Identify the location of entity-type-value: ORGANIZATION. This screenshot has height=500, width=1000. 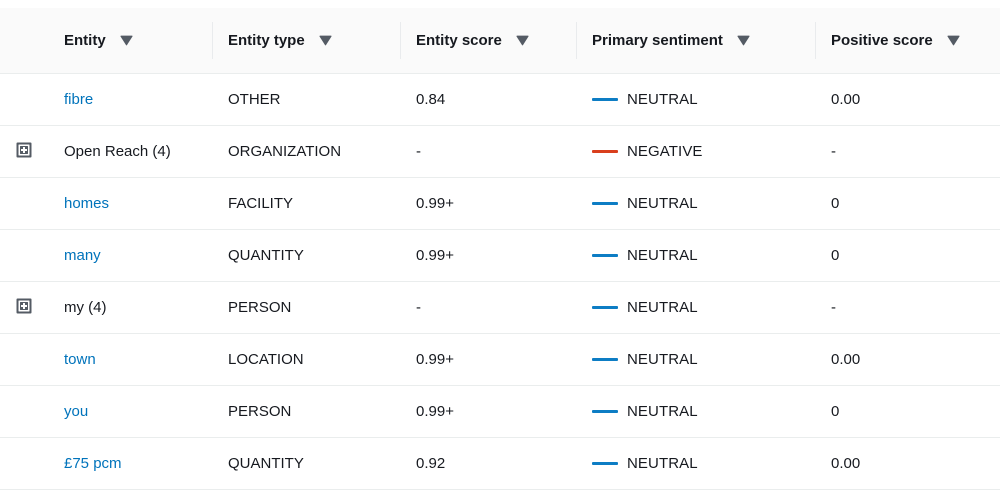
(285, 151).